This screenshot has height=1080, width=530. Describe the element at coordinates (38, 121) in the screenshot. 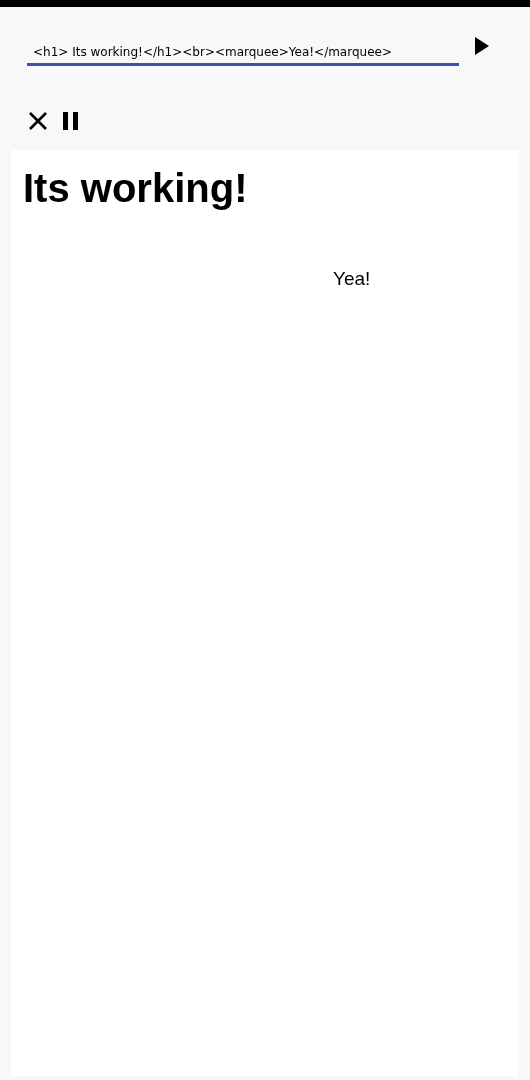

I see `close-icon` at that location.